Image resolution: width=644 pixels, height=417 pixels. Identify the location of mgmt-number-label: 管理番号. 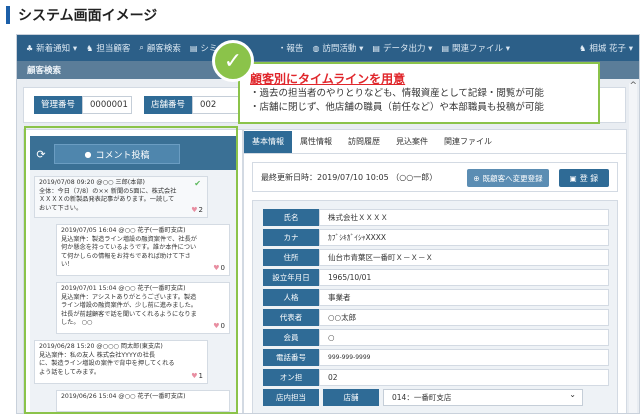
(58, 105).